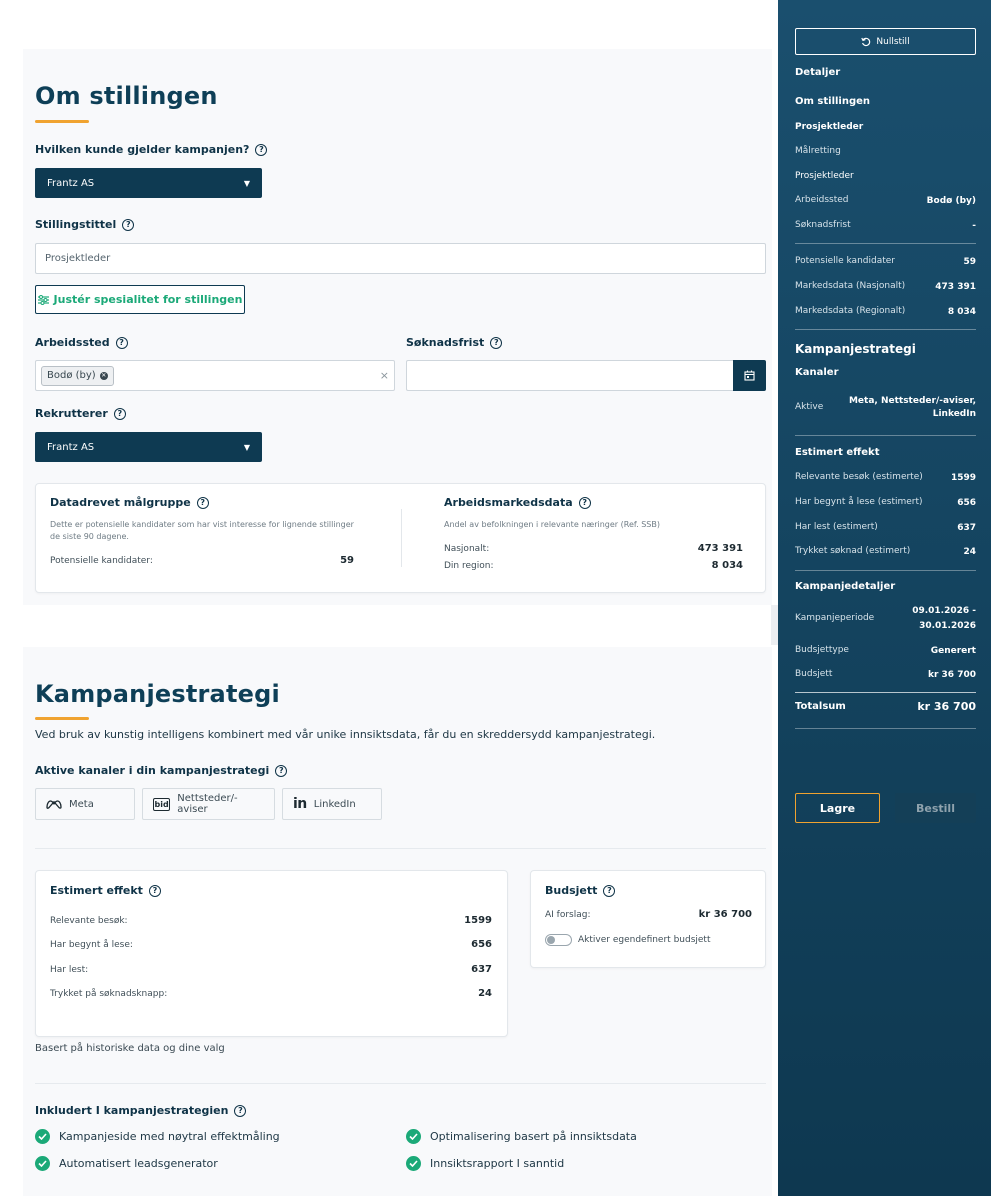 The height and width of the screenshot is (1196, 991). Describe the element at coordinates (101, 561) in the screenshot. I see `kandidater-label: Potensielle kandidater:` at that location.